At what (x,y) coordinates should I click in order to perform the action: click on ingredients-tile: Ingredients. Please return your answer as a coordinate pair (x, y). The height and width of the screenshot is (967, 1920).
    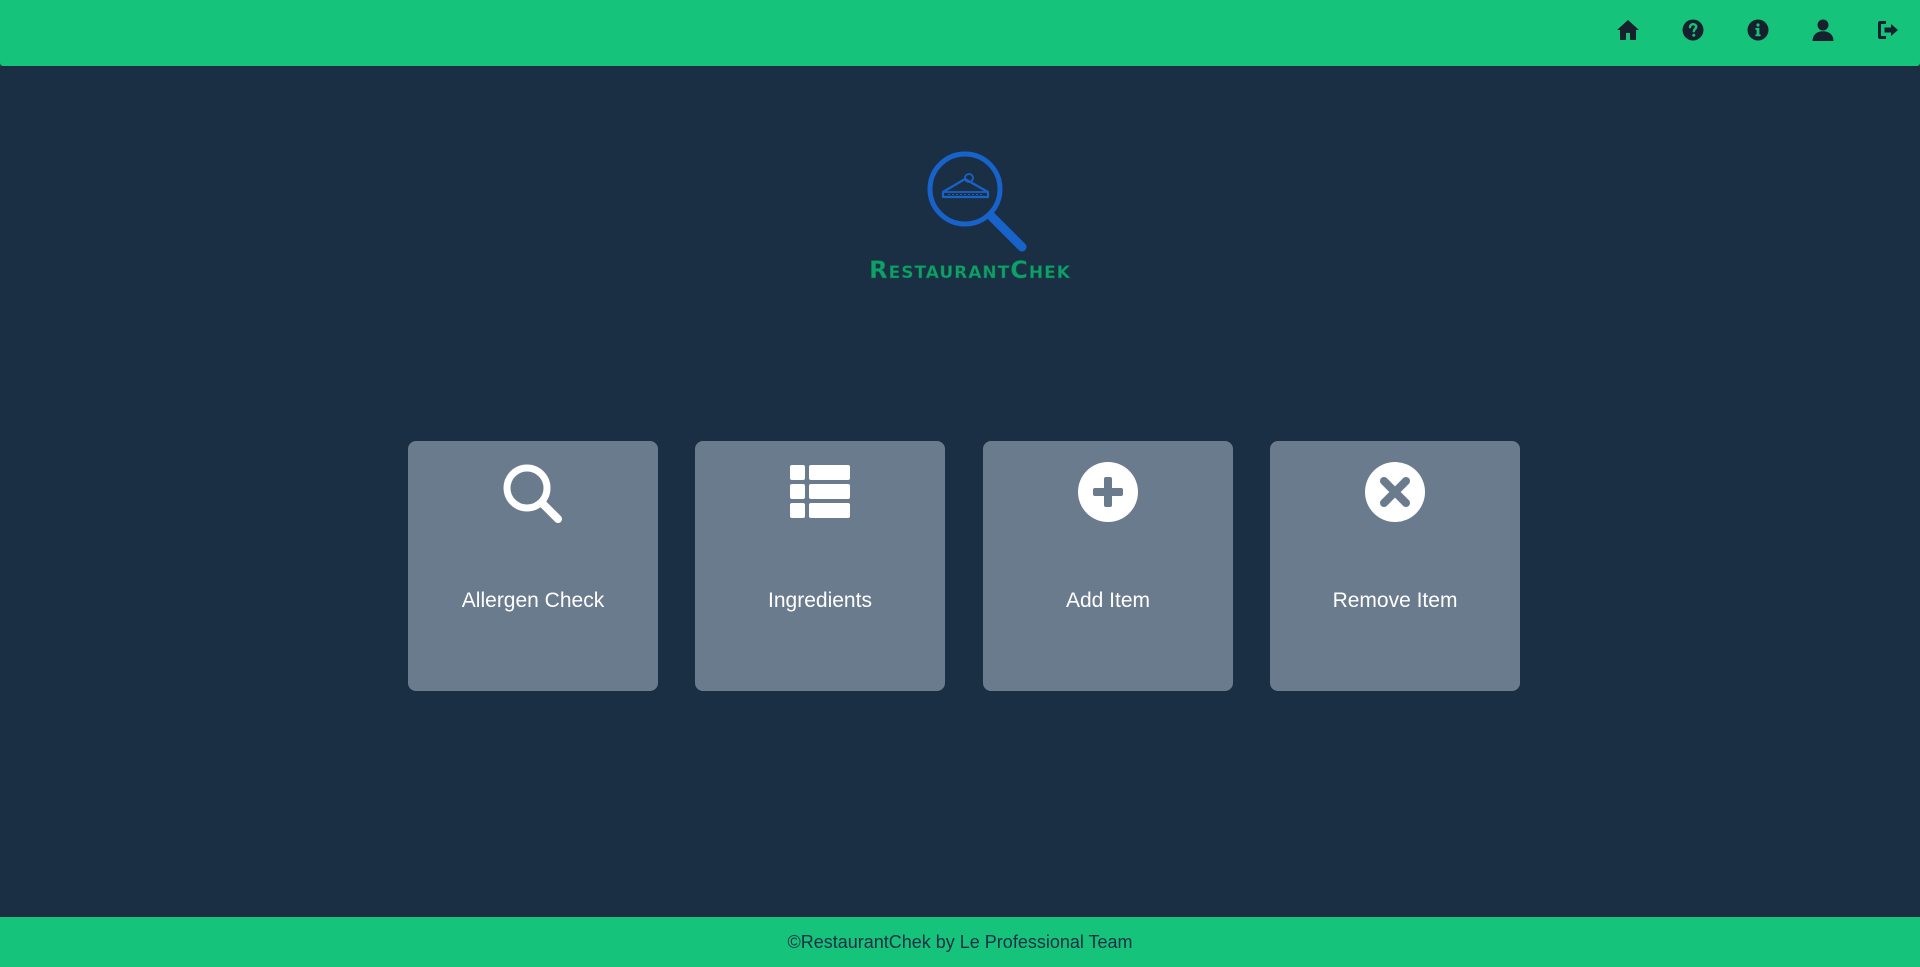
    Looking at the image, I should click on (820, 566).